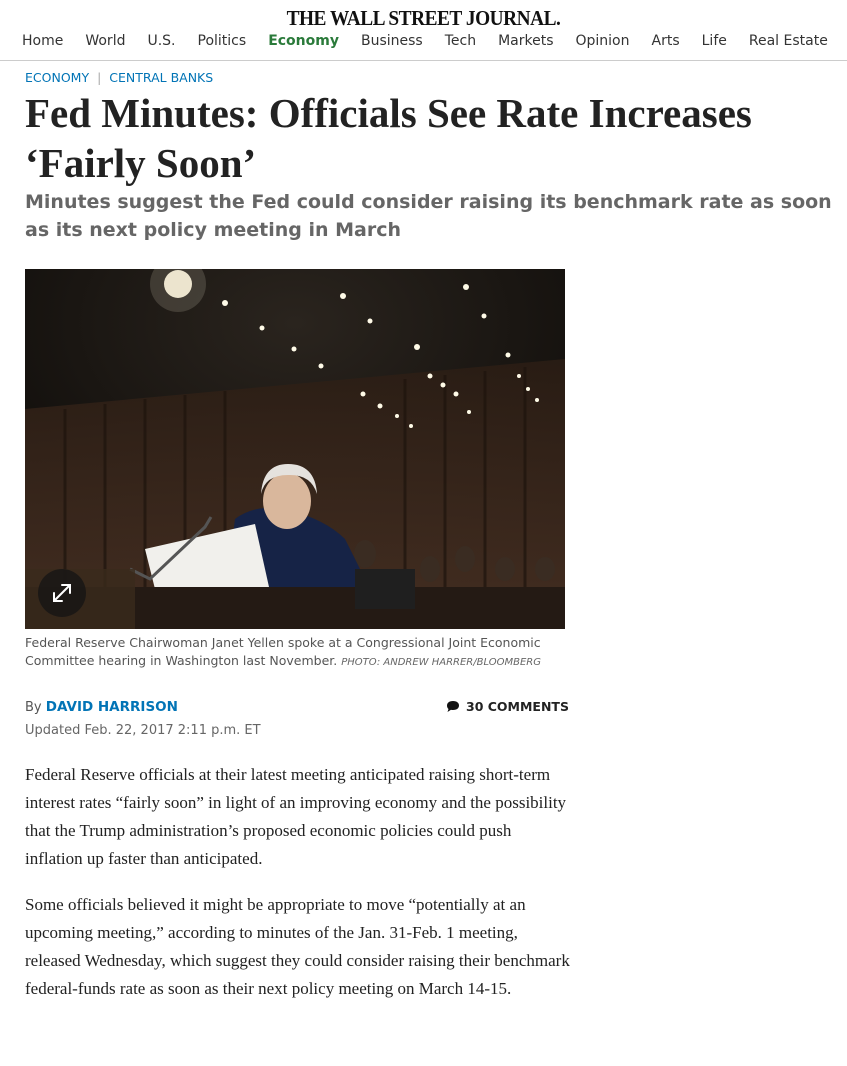 This screenshot has width=847, height=1066. I want to click on breadcrumb: ECONOMY | CENTRAL BANKS, so click(119, 77).